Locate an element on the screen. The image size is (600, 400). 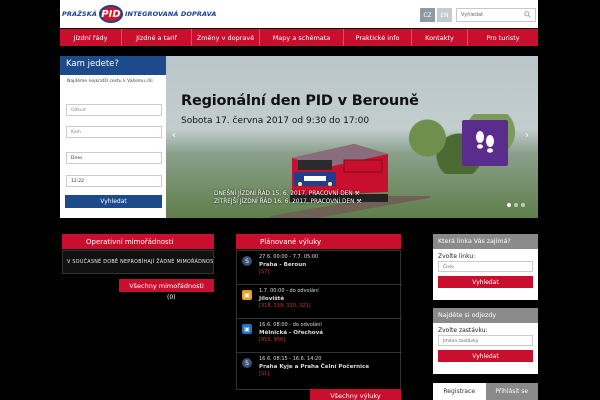
logo-text-left: PRAŽSKÁ is located at coordinates (79, 14).